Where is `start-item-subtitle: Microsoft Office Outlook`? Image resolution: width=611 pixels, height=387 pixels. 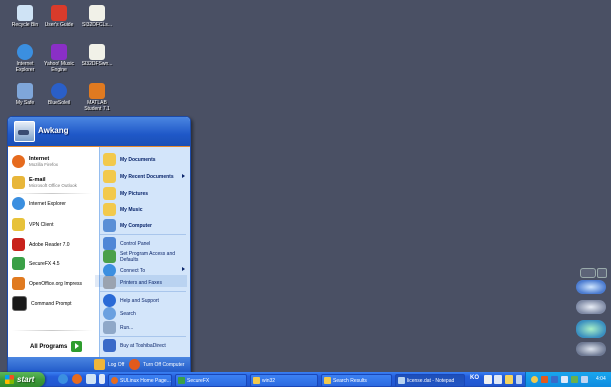 start-item-subtitle: Microsoft Office Outlook is located at coordinates (53, 185).